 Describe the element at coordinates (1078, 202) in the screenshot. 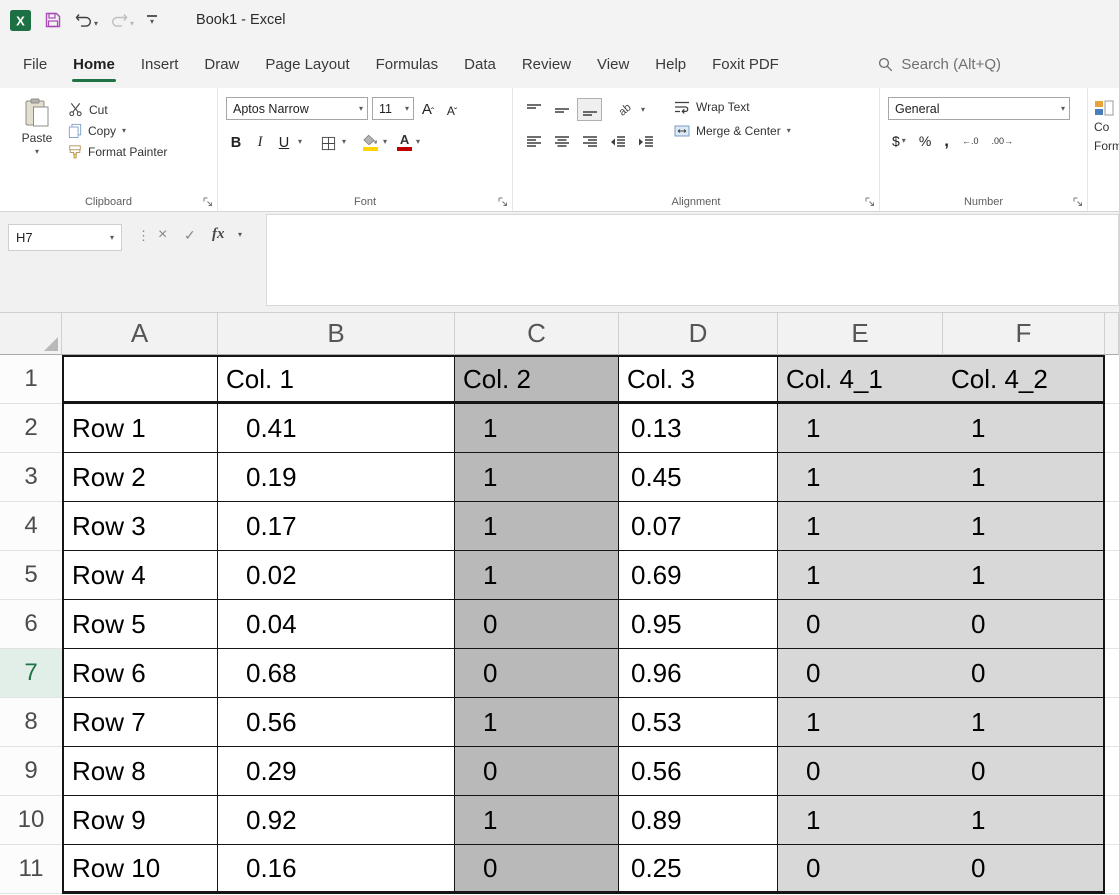

I see `number-dialog-launcher-icon` at that location.